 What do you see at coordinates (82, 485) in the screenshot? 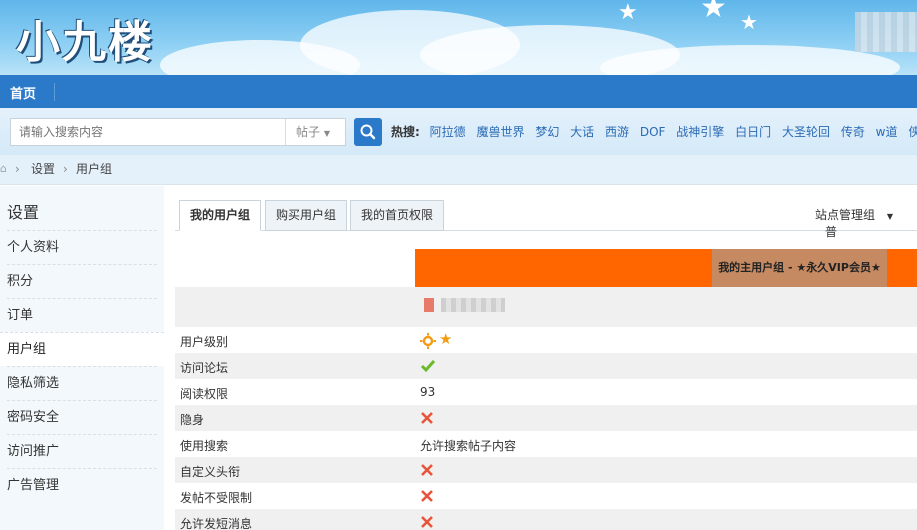
I see `sidebar-item-ads: 广告管理` at bounding box center [82, 485].